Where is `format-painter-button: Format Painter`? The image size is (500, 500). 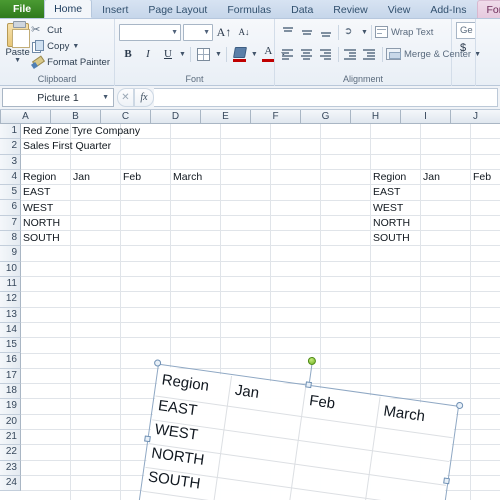 format-painter-button: Format Painter is located at coordinates (70, 62).